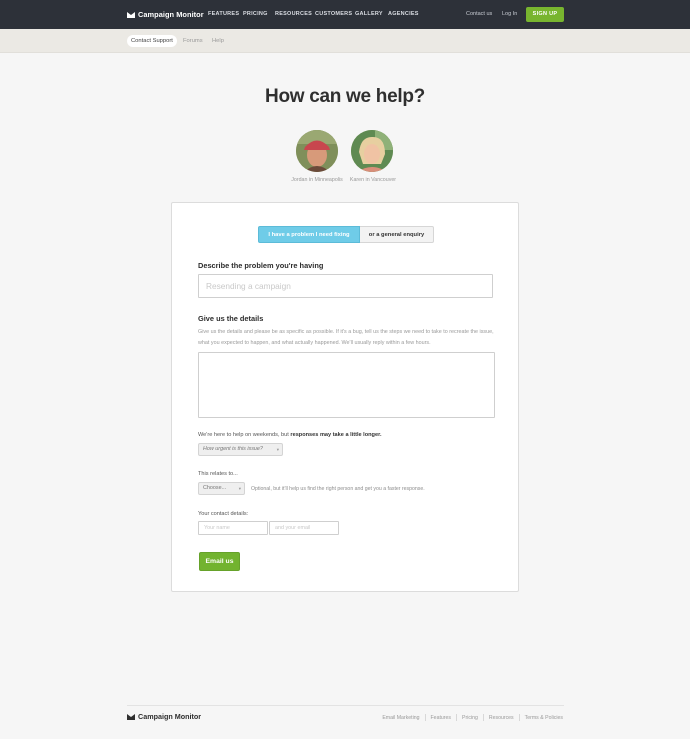 This screenshot has width=690, height=739. I want to click on jordan-photo, so click(317, 151).